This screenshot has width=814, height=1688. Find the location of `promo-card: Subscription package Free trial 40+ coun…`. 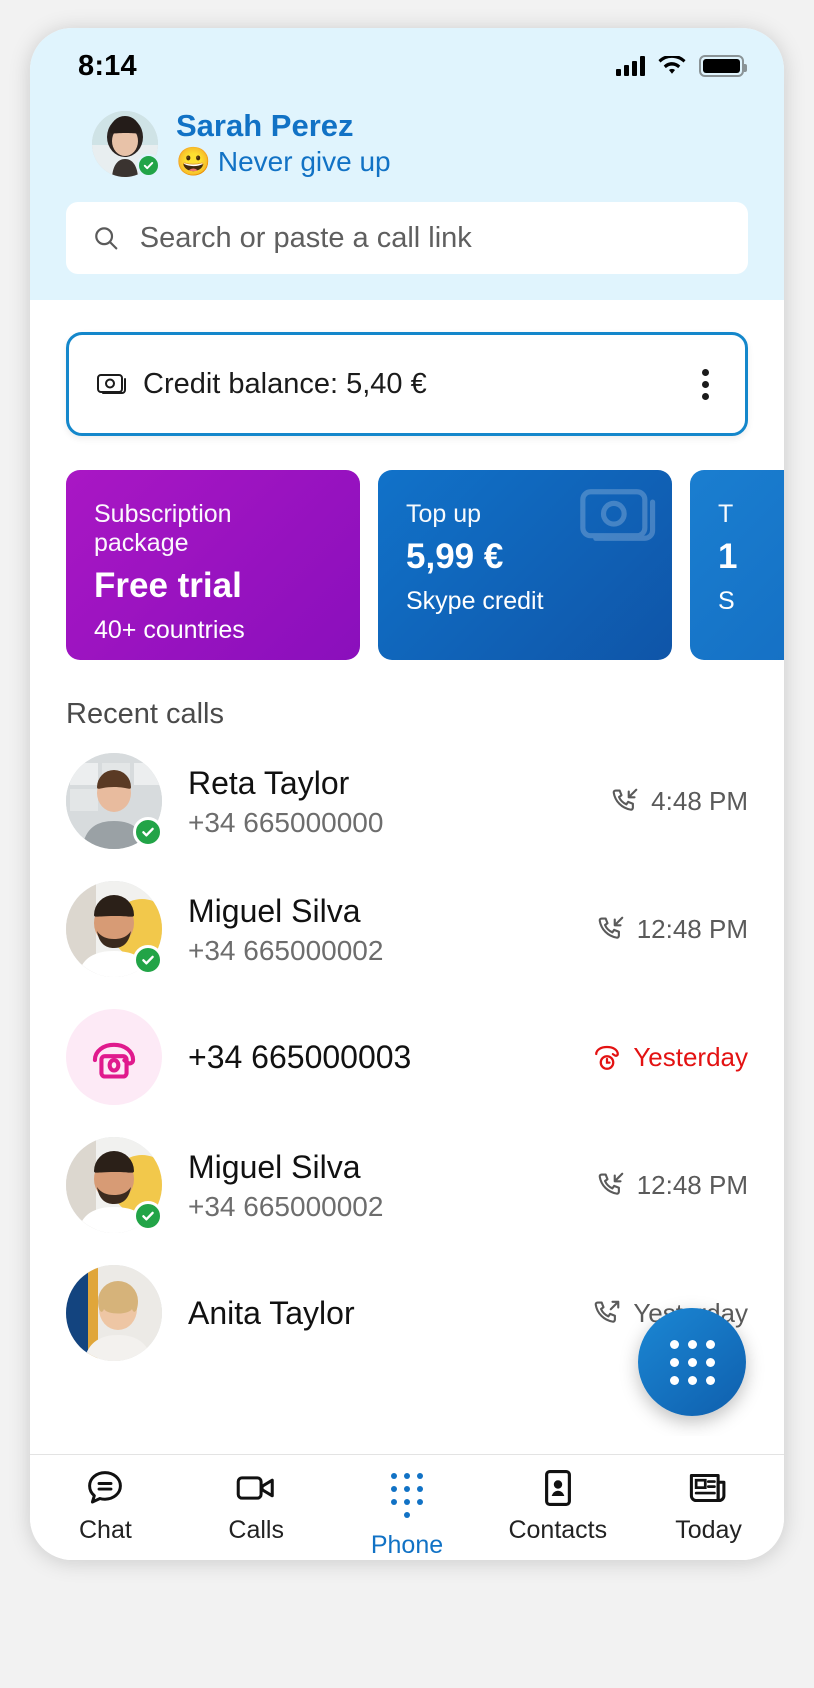

promo-card: Subscription package Free trial 40+ coun… is located at coordinates (213, 565).